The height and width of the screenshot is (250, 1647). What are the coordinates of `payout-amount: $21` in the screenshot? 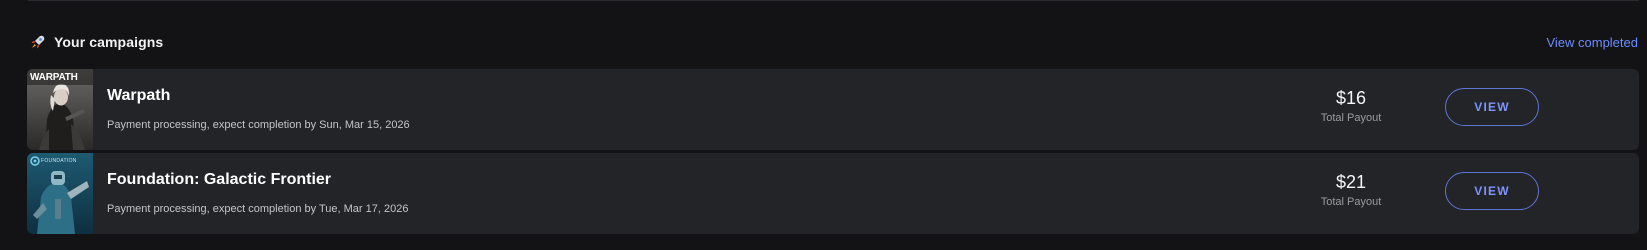 It's located at (1351, 182).